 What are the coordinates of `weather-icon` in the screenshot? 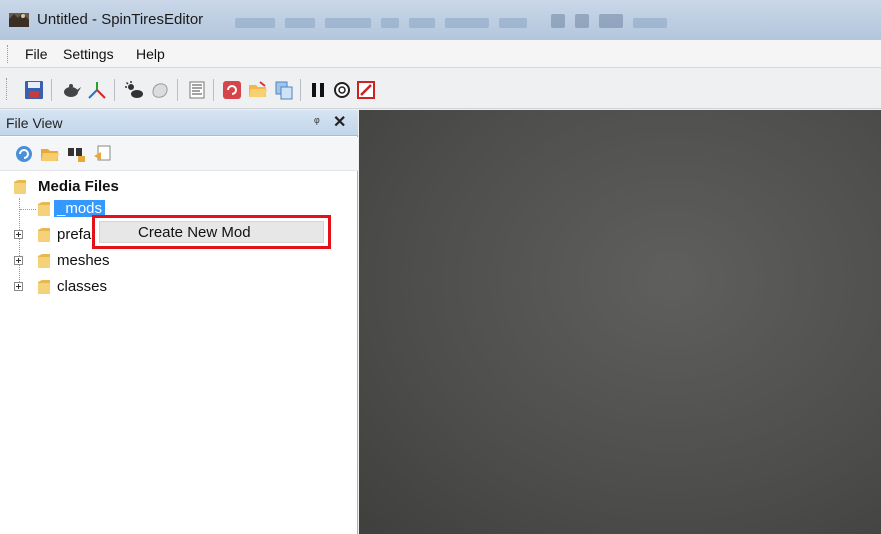 It's located at (134, 90).